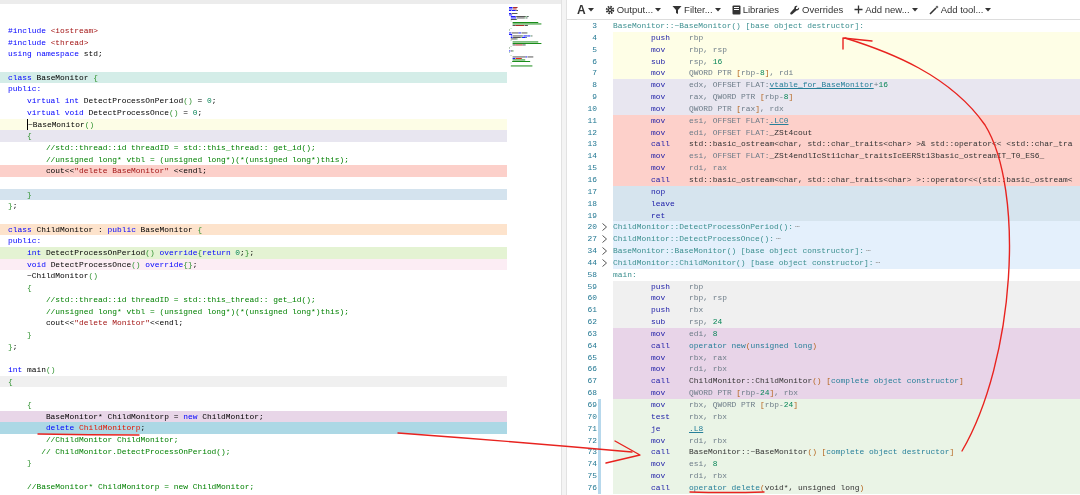 The height and width of the screenshot is (495, 1080). What do you see at coordinates (609, 9) in the screenshot?
I see `gear-icon` at bounding box center [609, 9].